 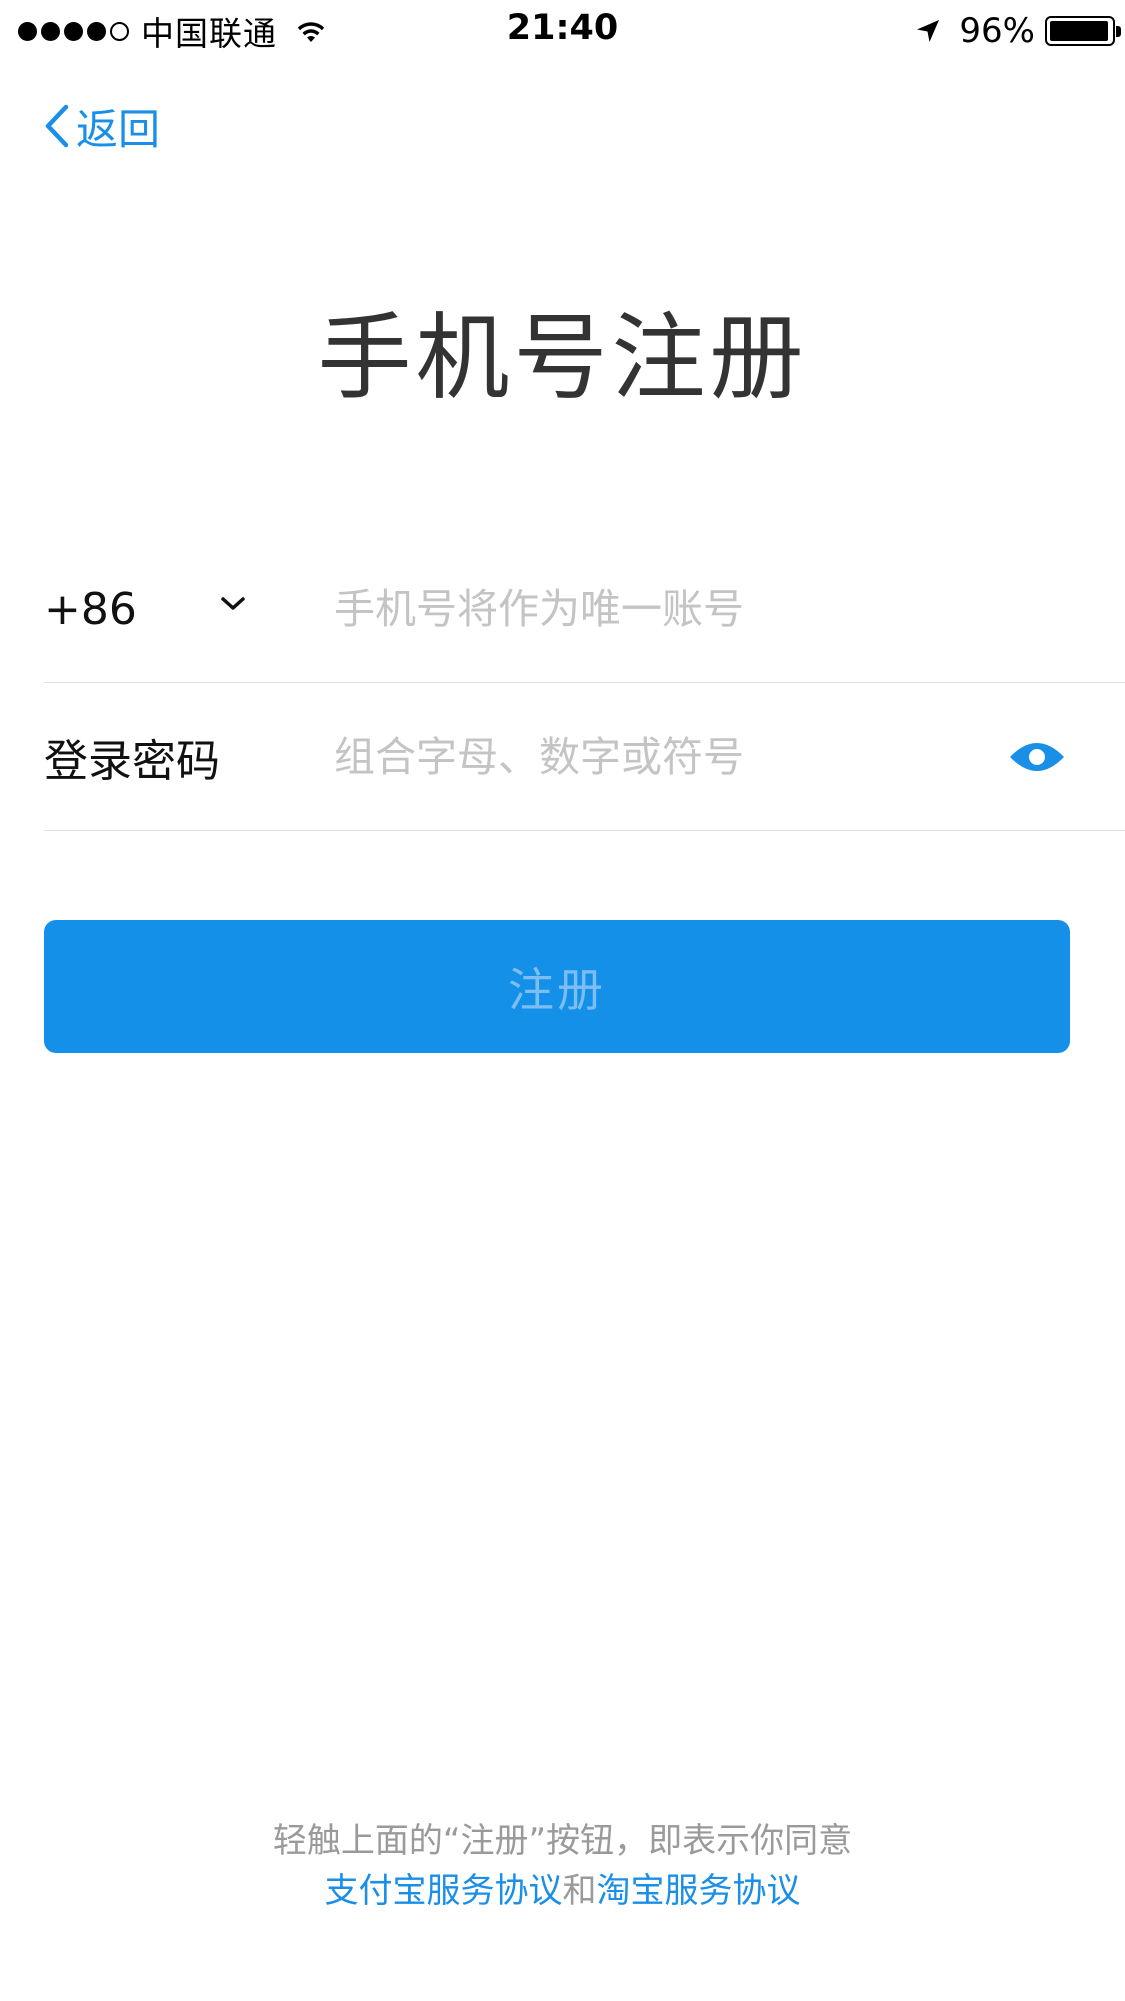 I want to click on battery-icon, so click(x=1083, y=31).